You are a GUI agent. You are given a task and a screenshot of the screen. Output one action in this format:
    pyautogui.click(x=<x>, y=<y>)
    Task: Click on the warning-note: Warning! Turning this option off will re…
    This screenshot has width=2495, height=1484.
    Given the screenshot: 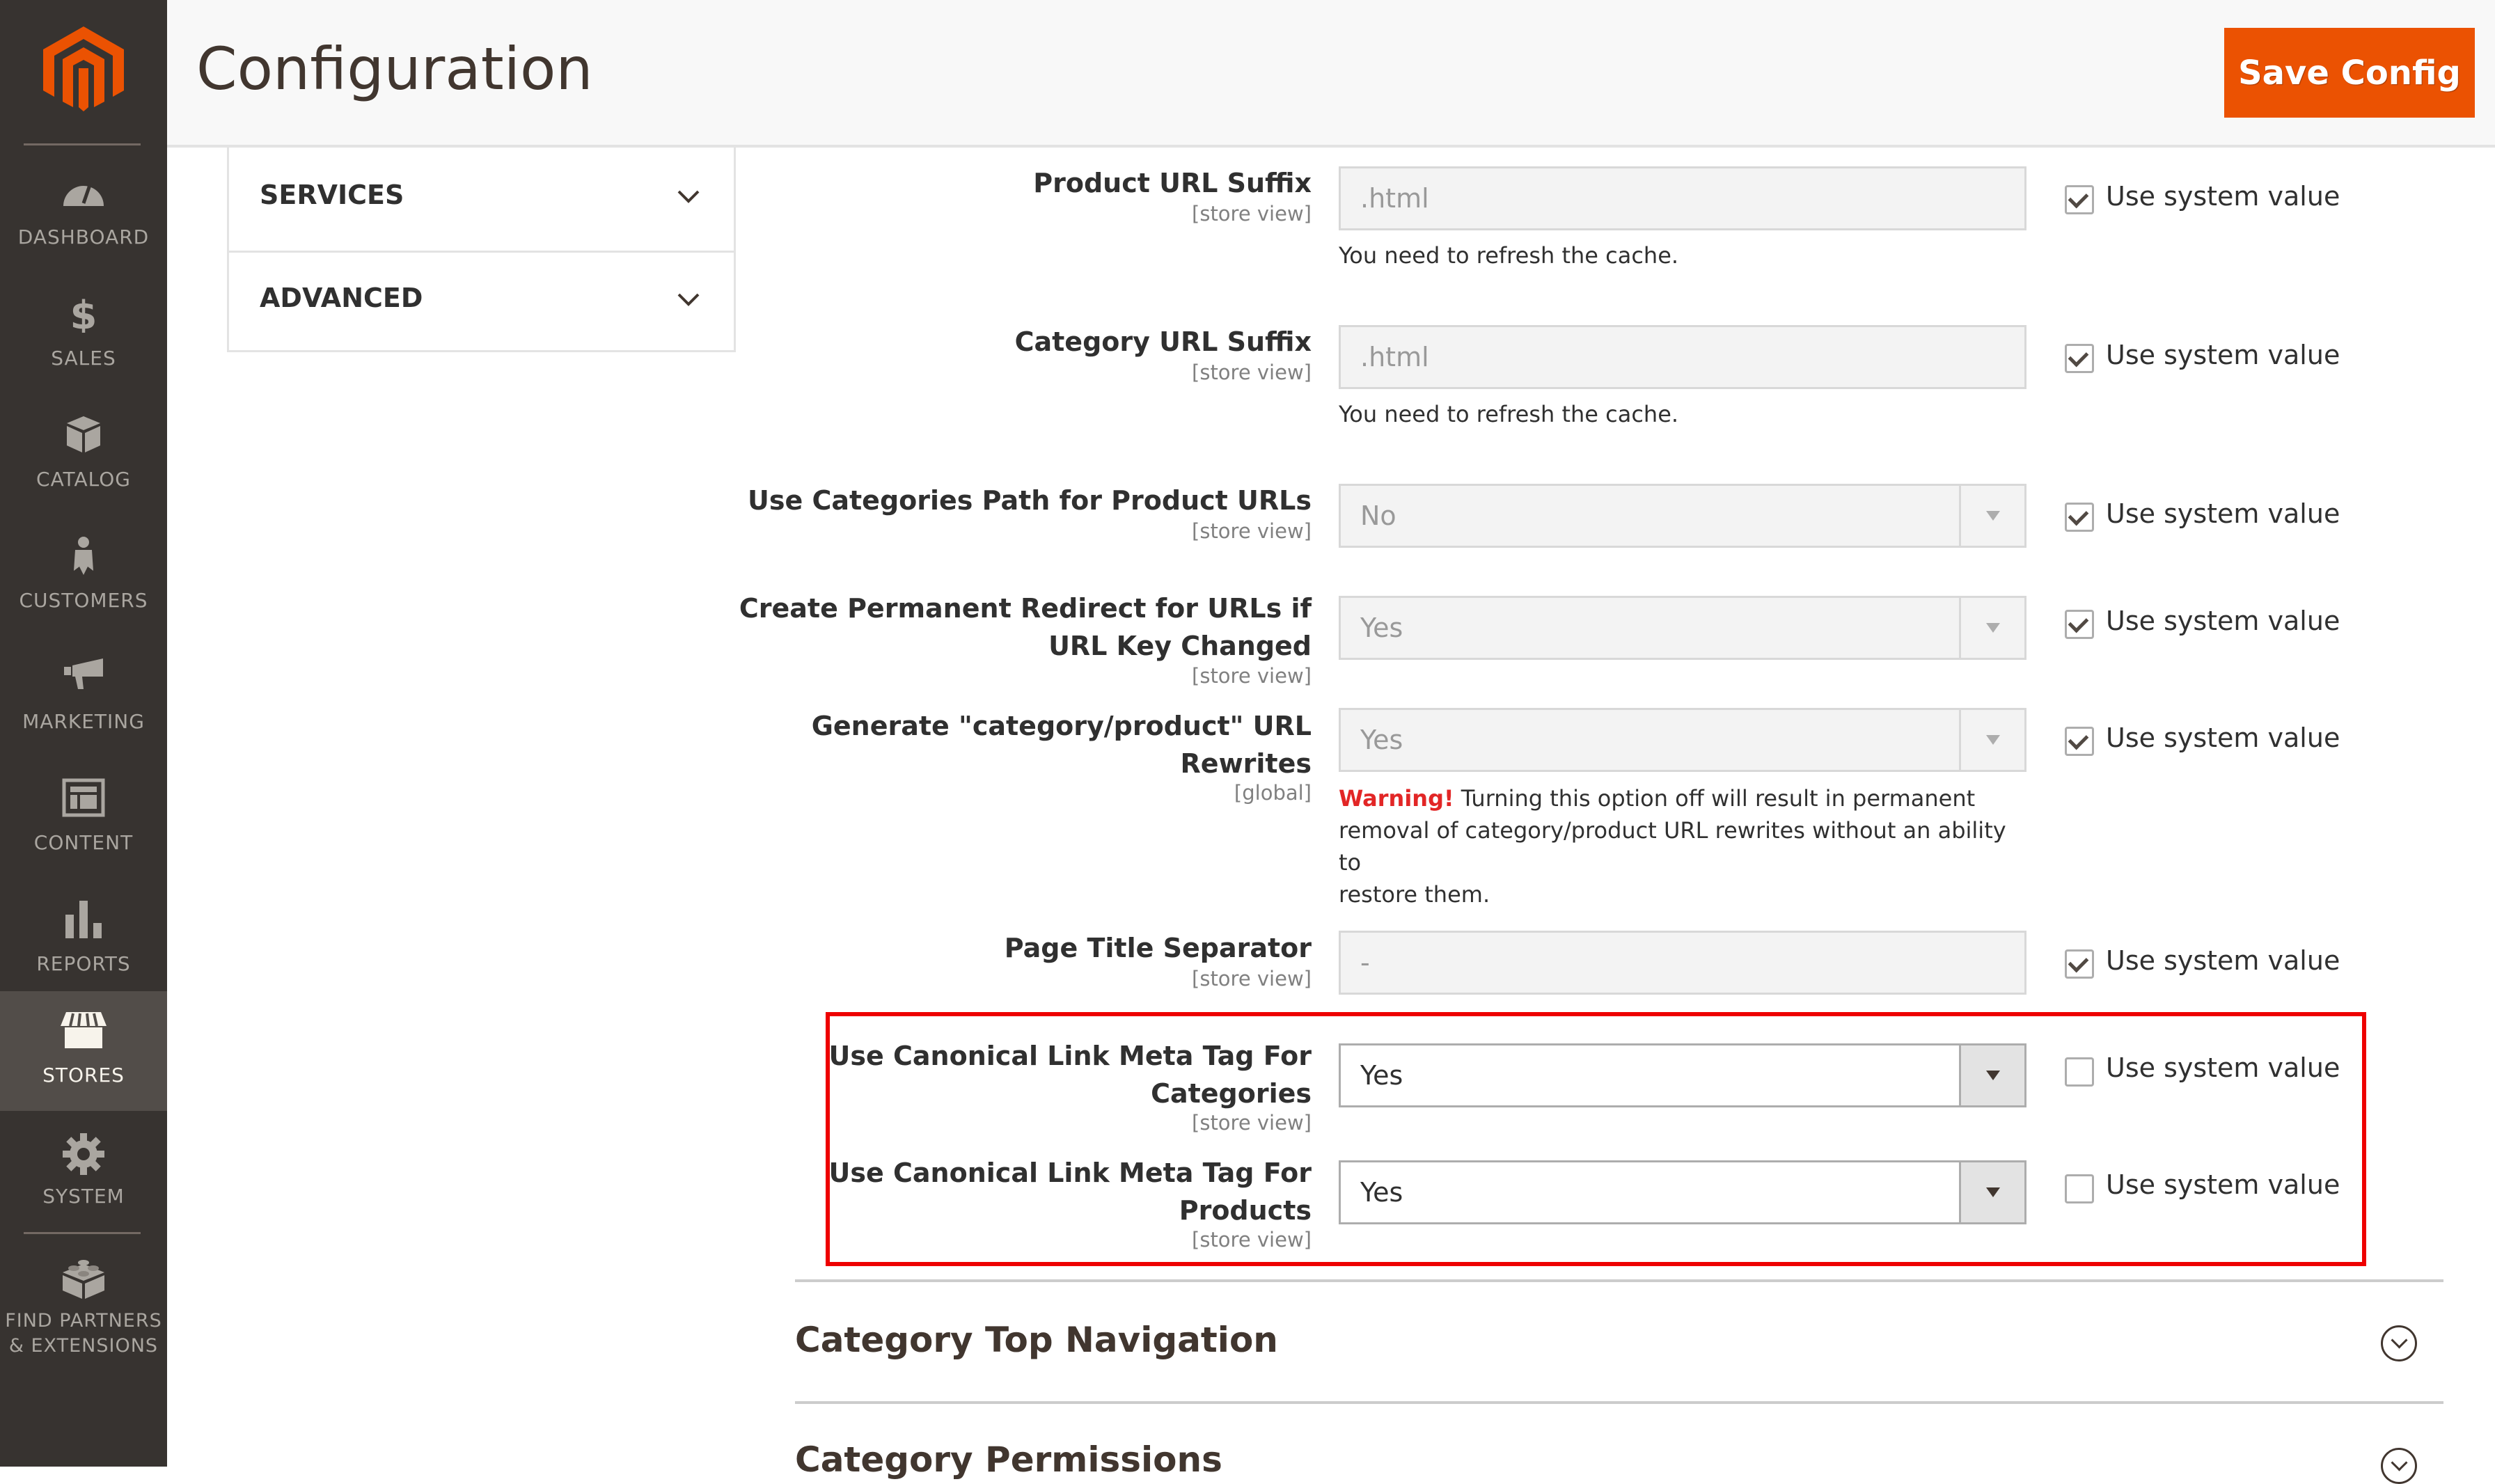 What is the action you would take?
    pyautogui.click(x=1673, y=846)
    